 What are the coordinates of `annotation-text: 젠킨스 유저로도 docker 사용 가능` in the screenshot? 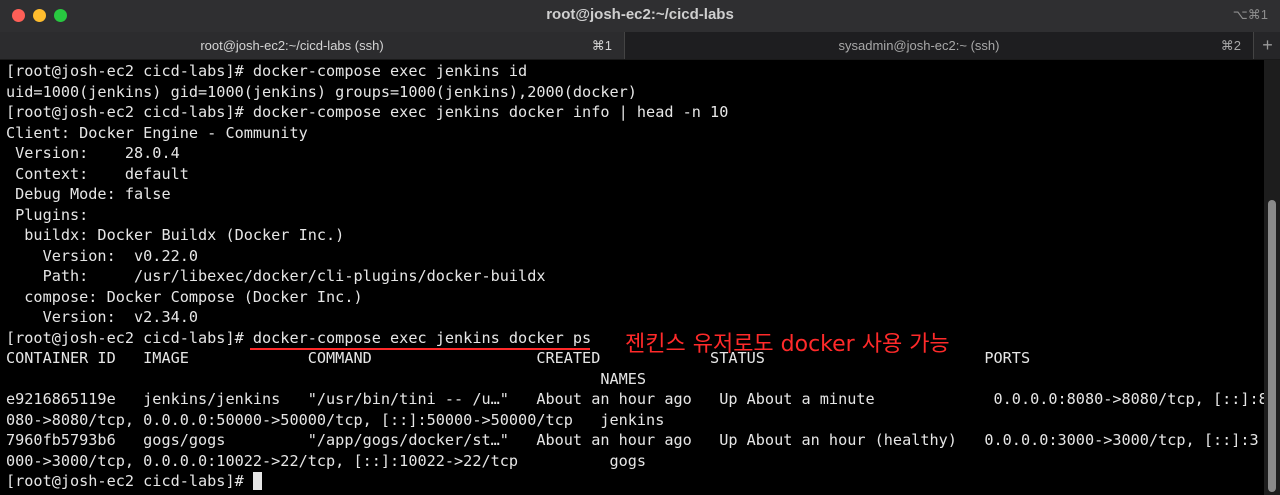 It's located at (787, 344).